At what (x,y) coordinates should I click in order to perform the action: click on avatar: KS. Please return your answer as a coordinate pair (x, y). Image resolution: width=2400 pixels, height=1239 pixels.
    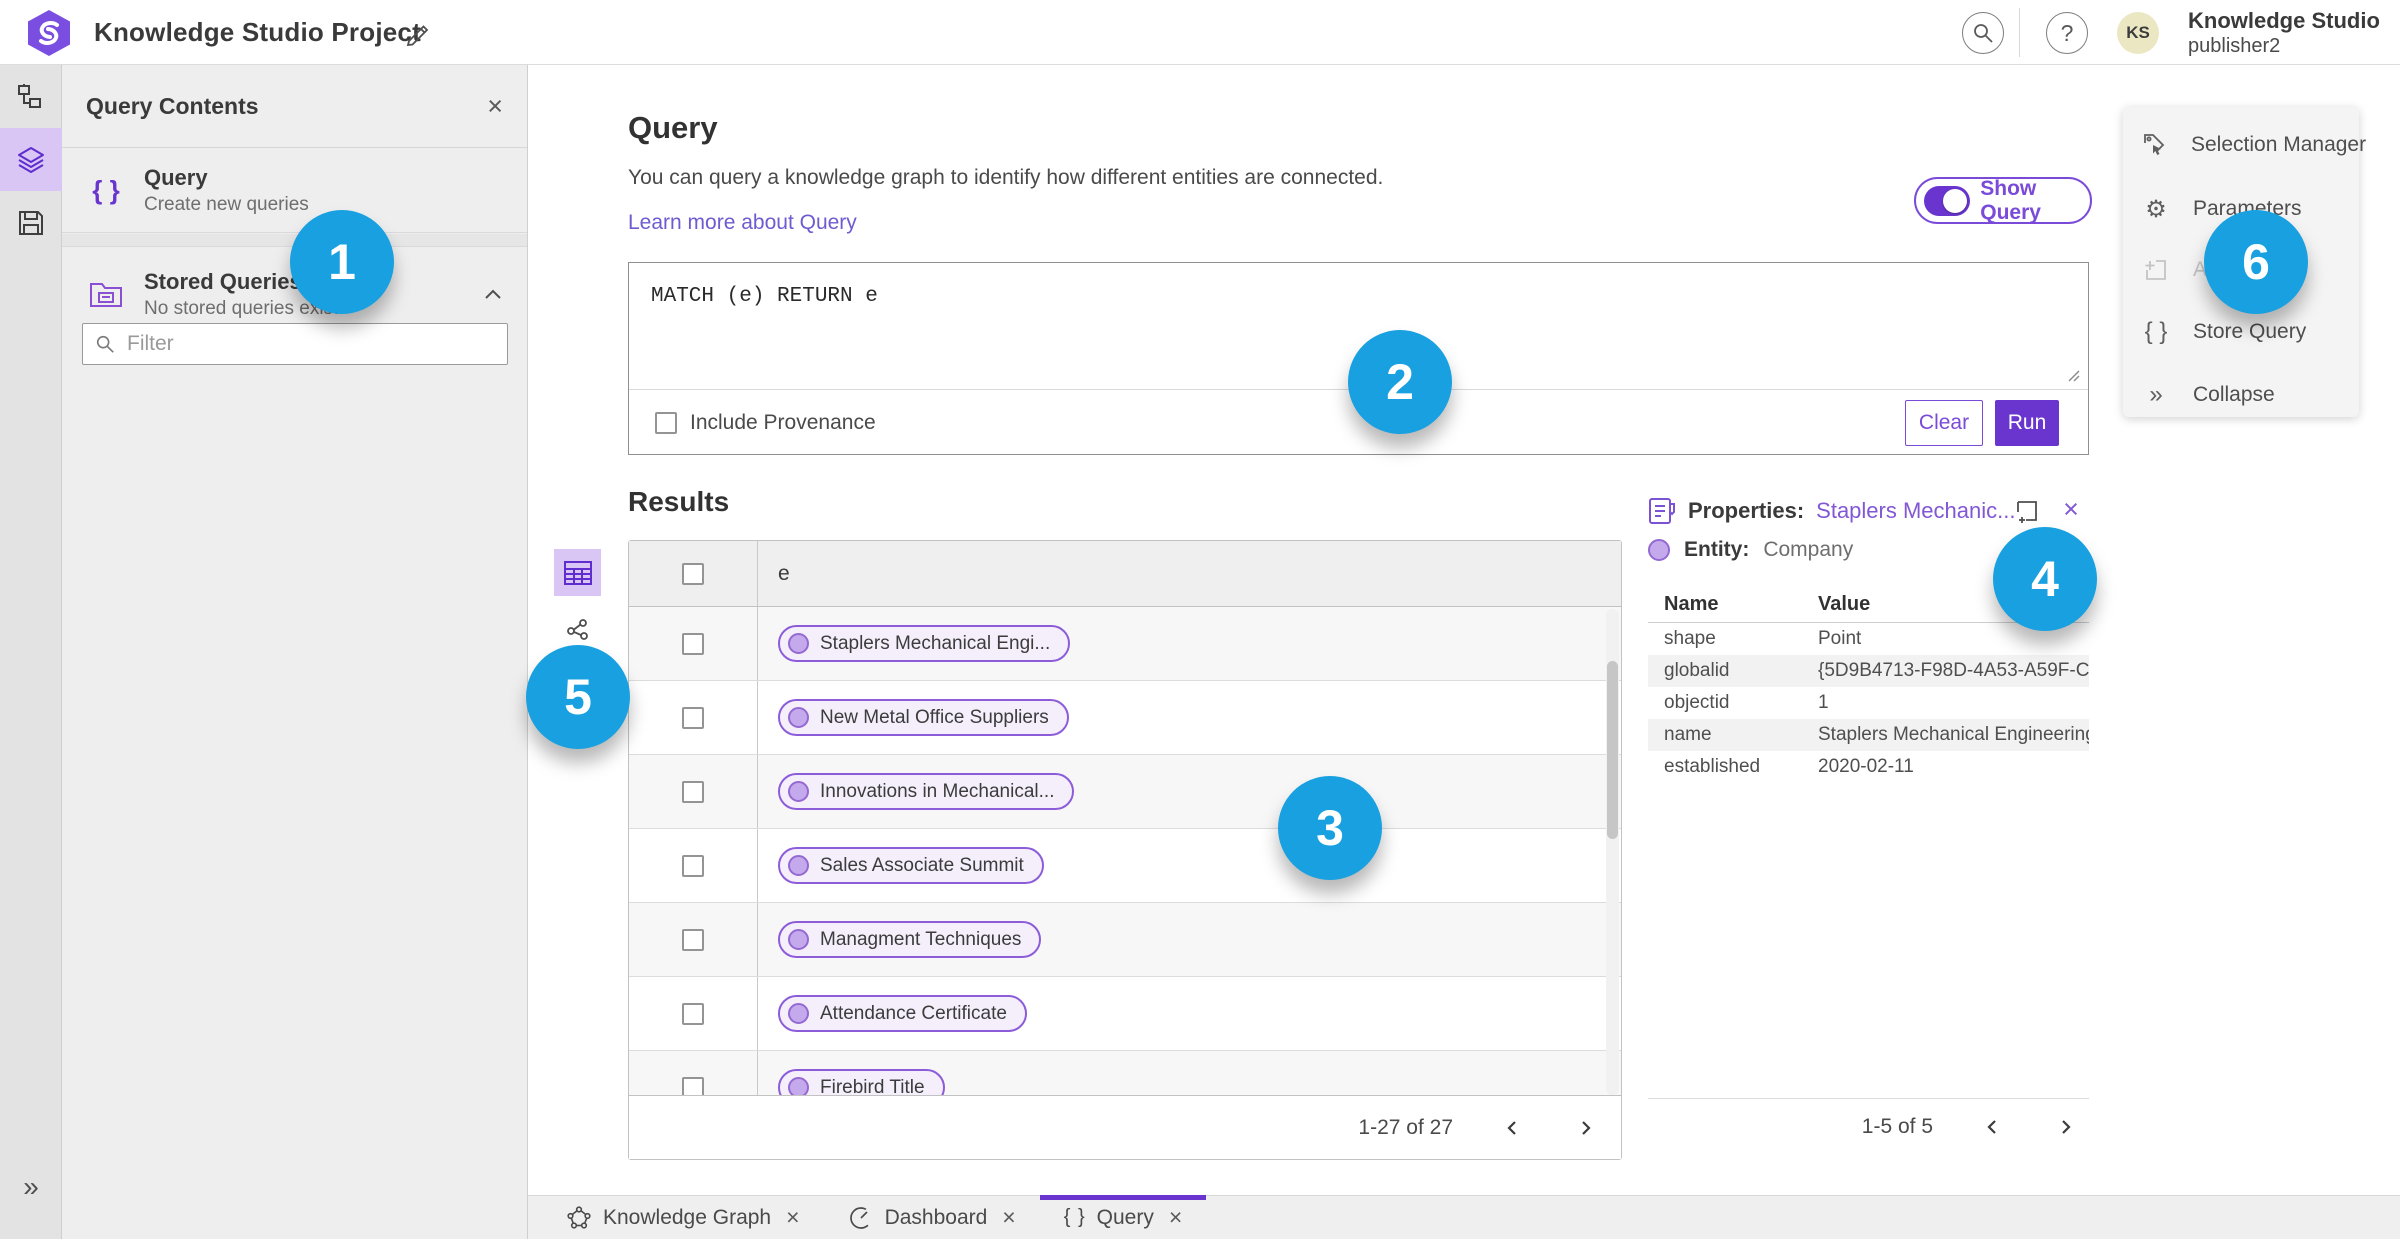
    Looking at the image, I should click on (2138, 33).